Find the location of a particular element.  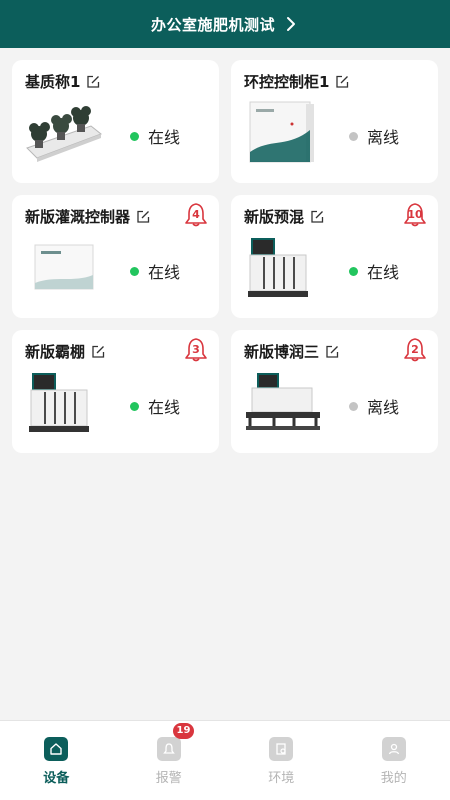

alarm-badge: 4 is located at coordinates (196, 215).